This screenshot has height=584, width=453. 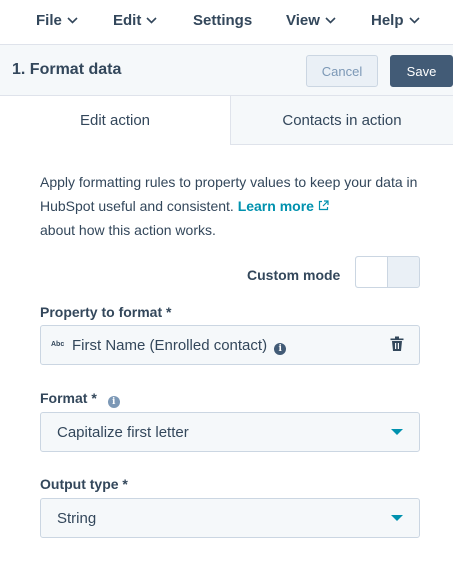 I want to click on description-text-after: about how this action works., so click(x=128, y=230).